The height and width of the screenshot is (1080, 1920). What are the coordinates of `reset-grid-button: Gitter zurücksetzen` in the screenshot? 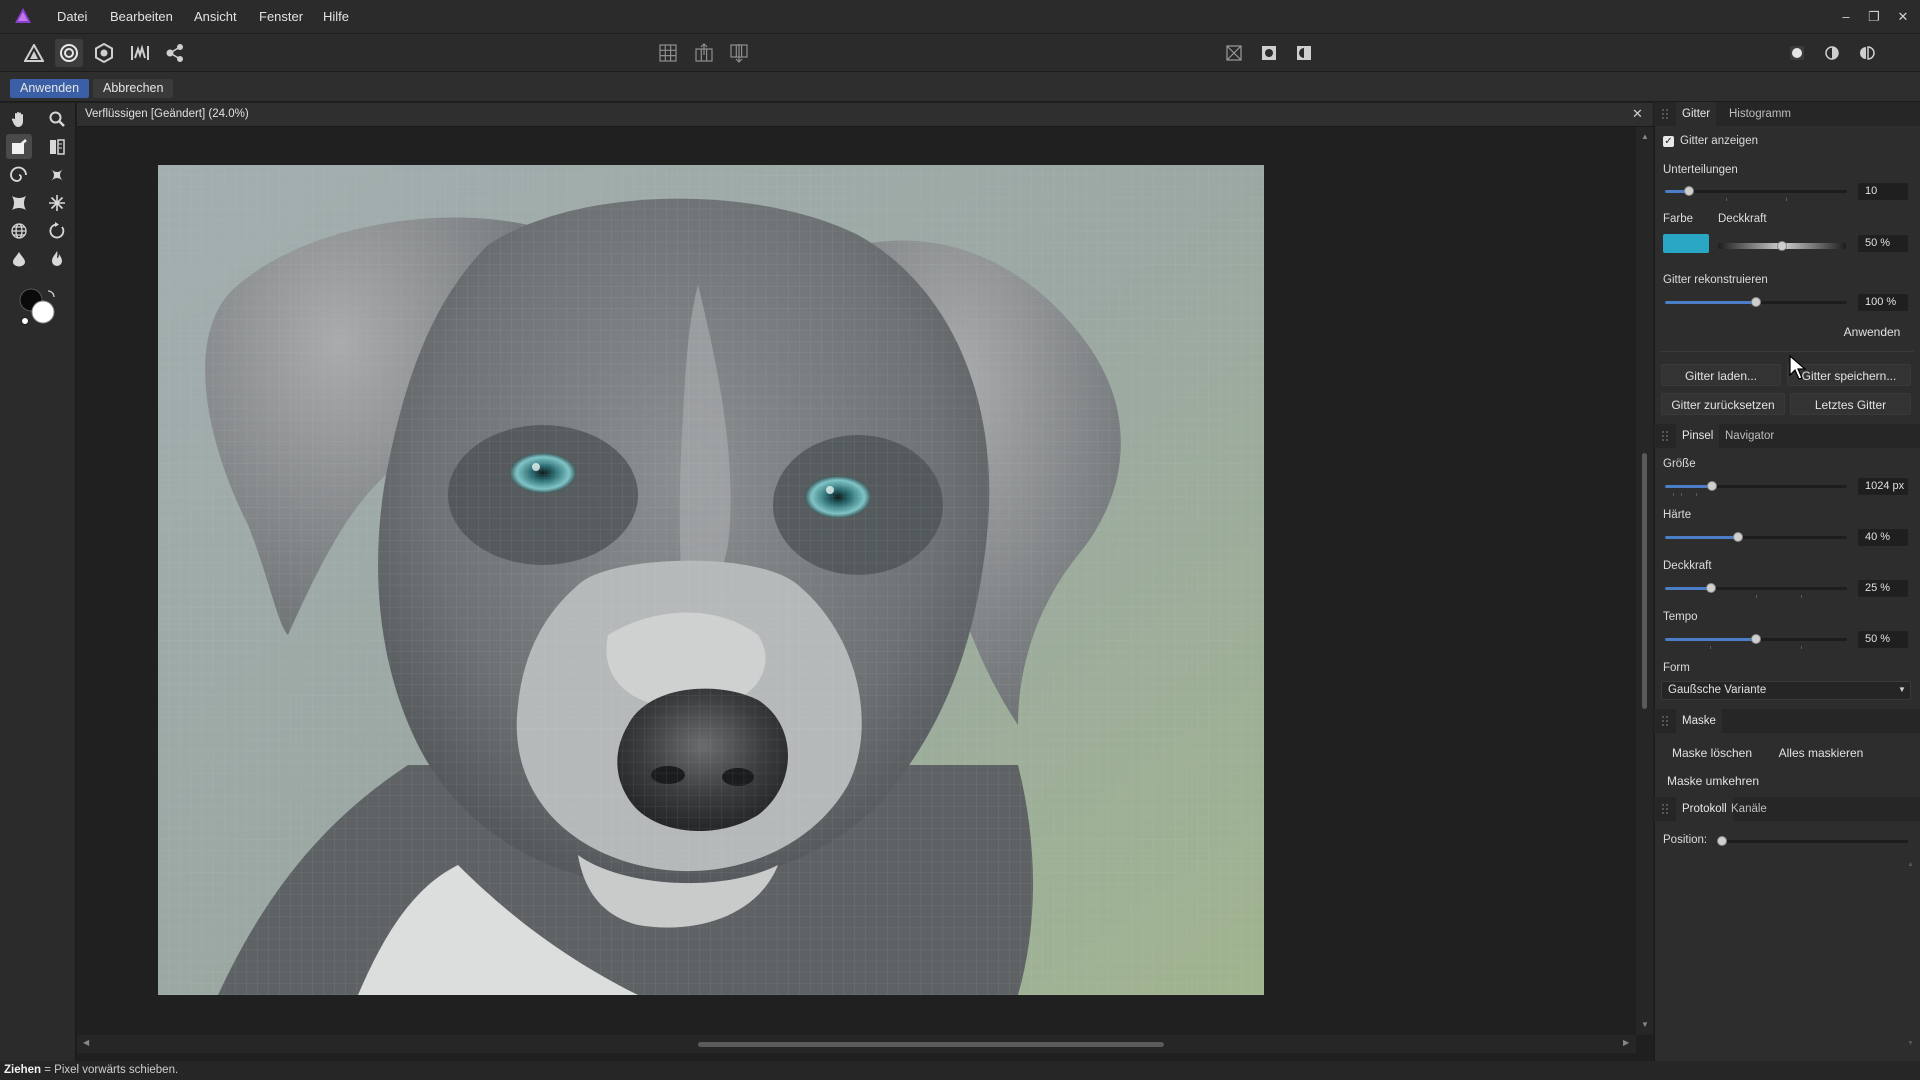 It's located at (1723, 404).